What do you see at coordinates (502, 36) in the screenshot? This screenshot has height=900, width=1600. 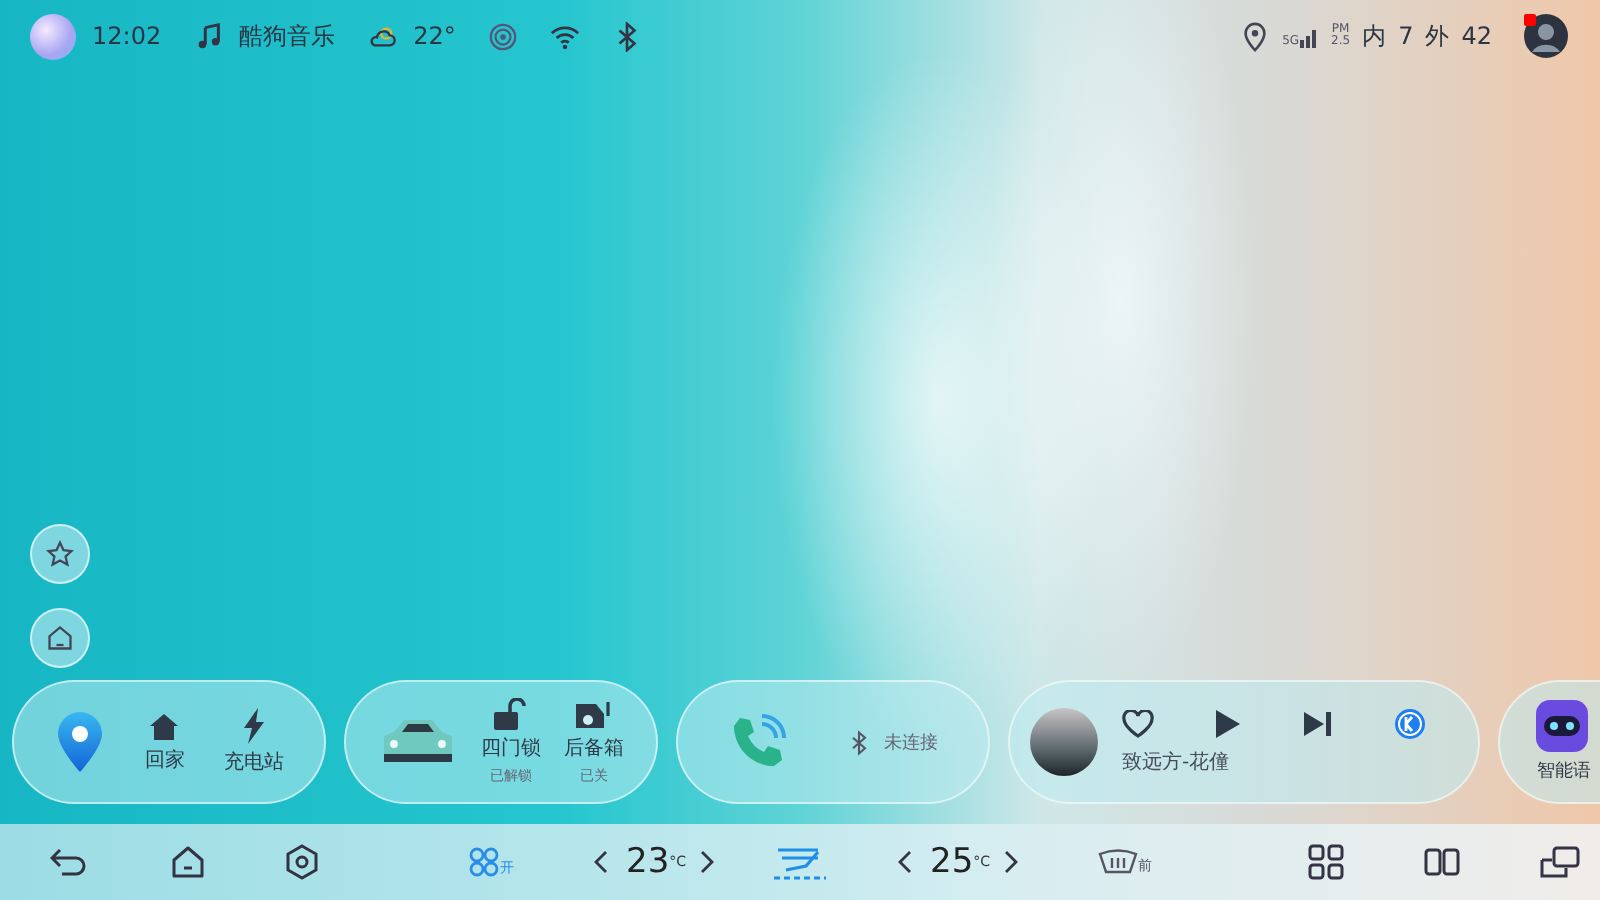 I see `hotspot-icon` at bounding box center [502, 36].